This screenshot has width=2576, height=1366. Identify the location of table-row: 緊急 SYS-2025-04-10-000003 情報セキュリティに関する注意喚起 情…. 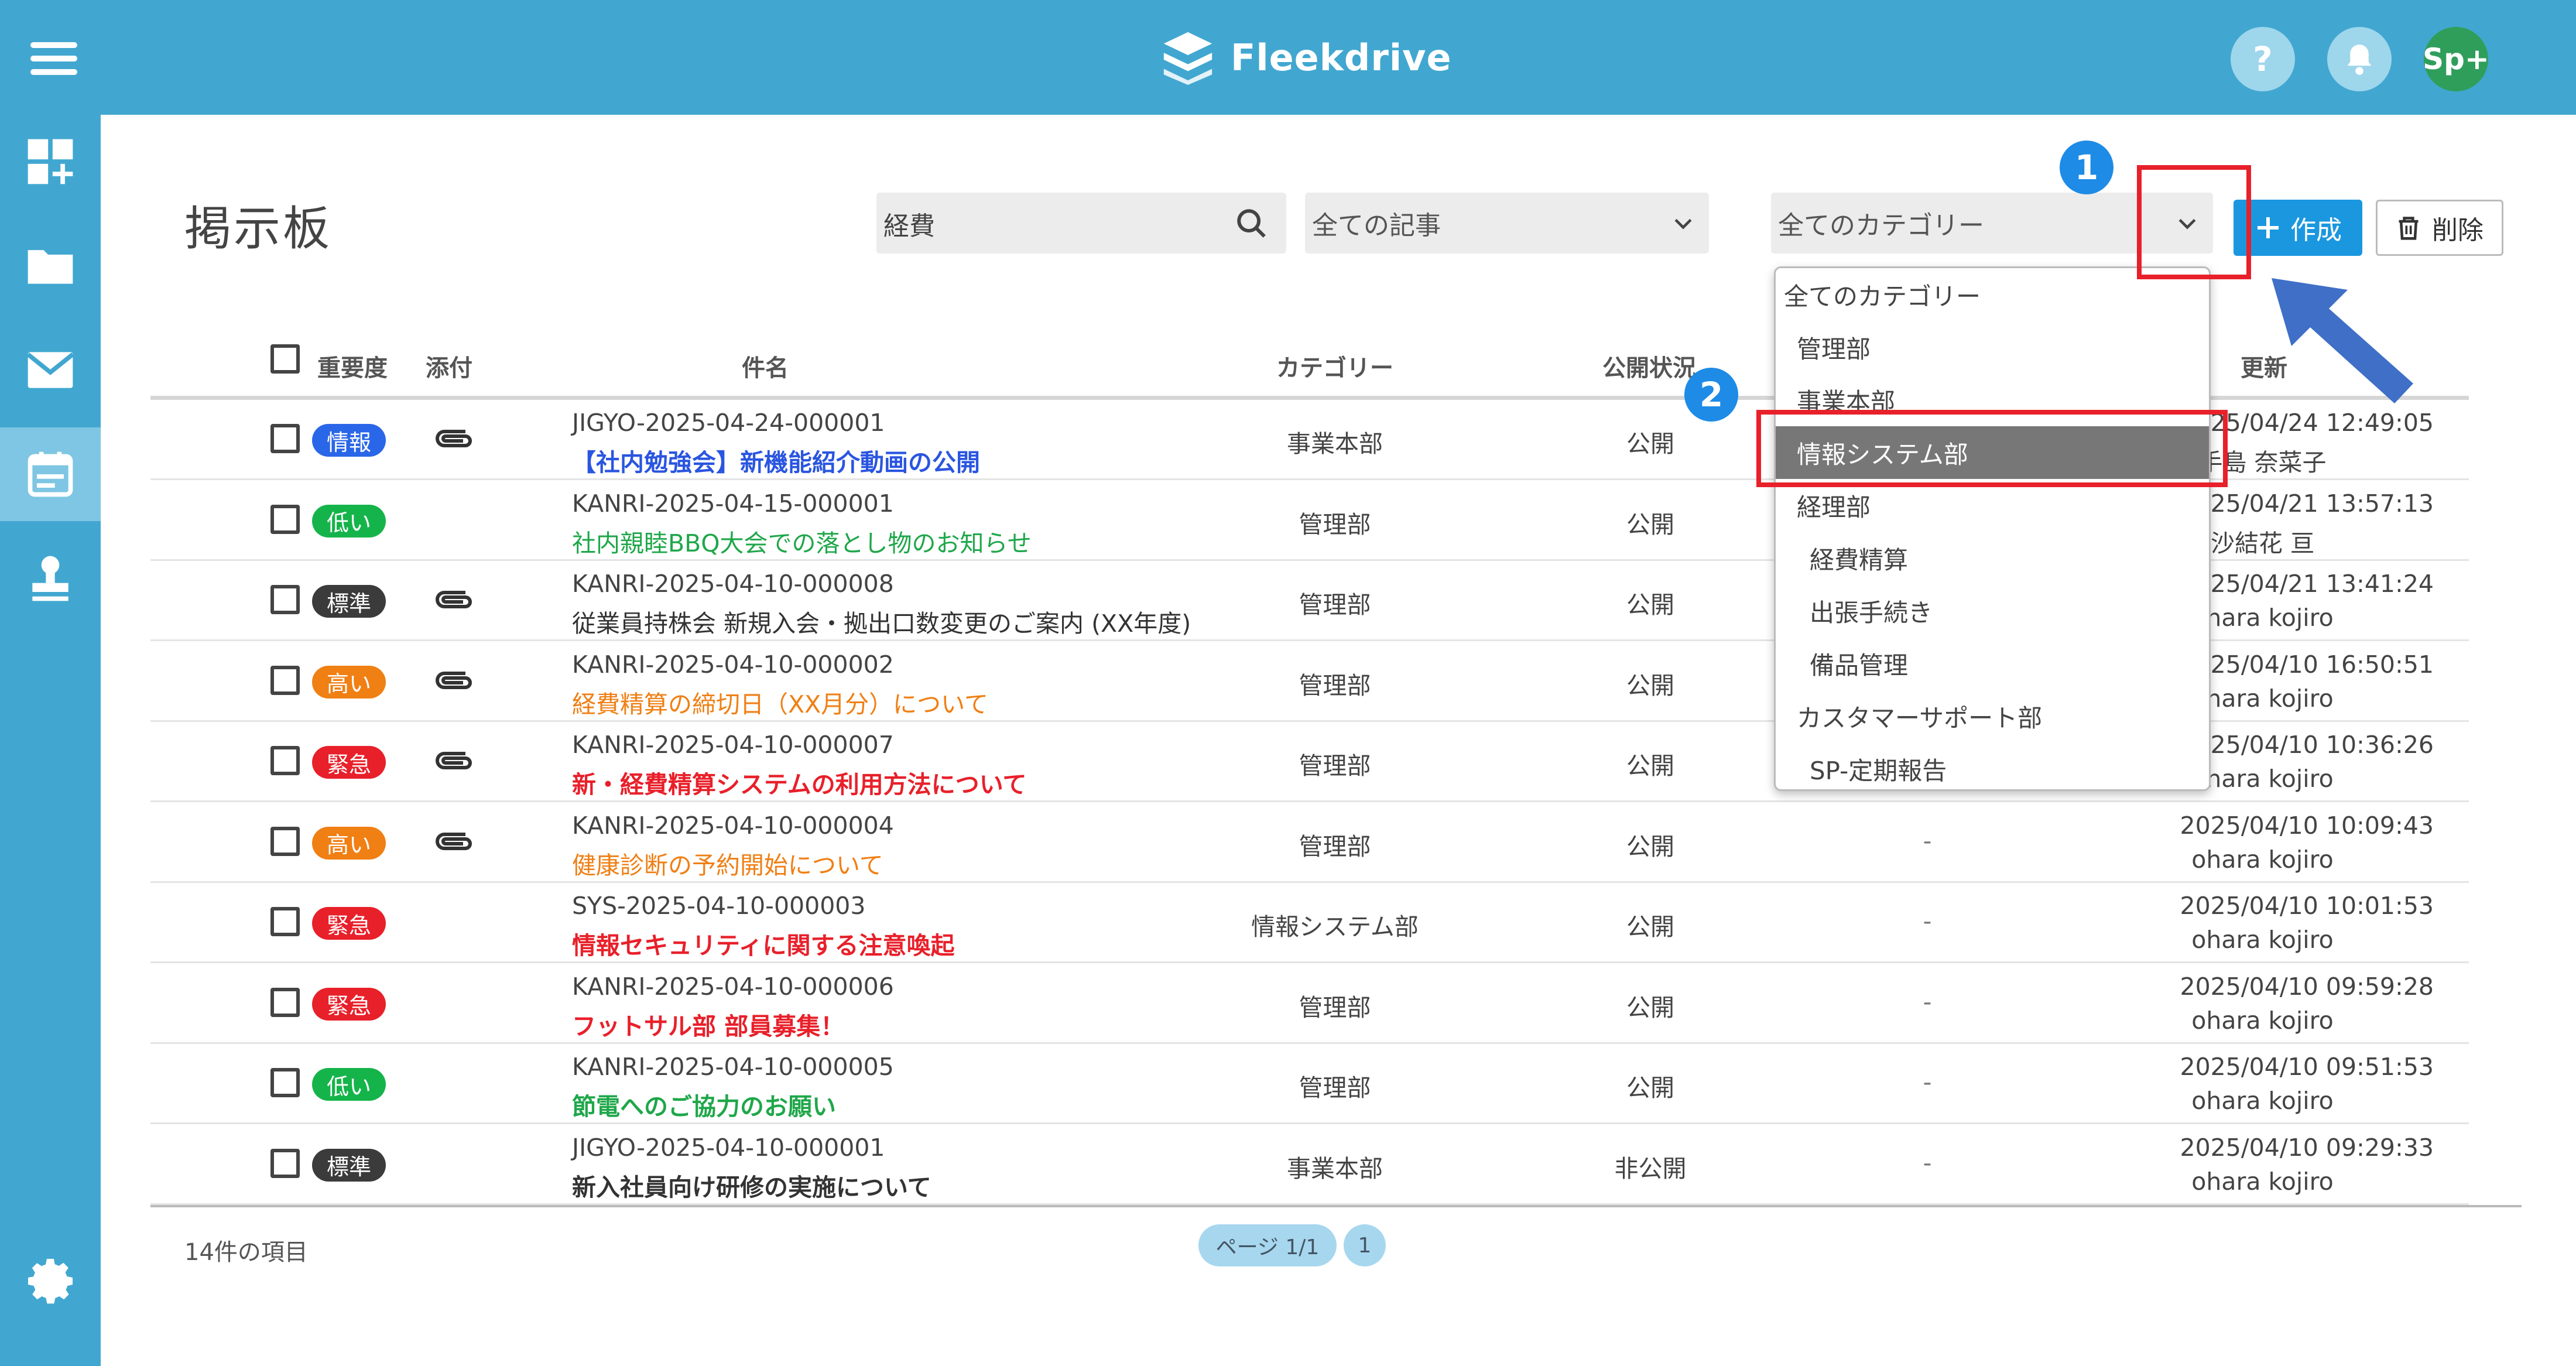
(1309, 922).